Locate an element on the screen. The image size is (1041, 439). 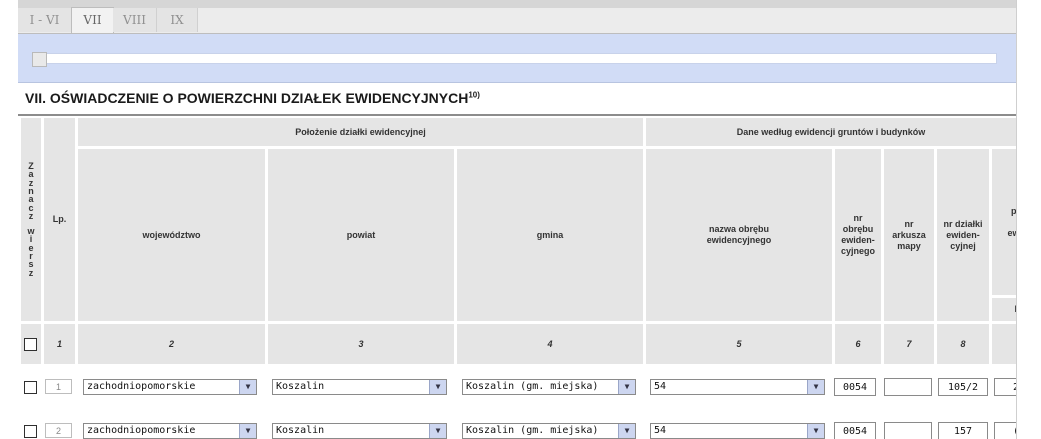
tab-bar: I - VI VII VIII IX is located at coordinates (517, 20).